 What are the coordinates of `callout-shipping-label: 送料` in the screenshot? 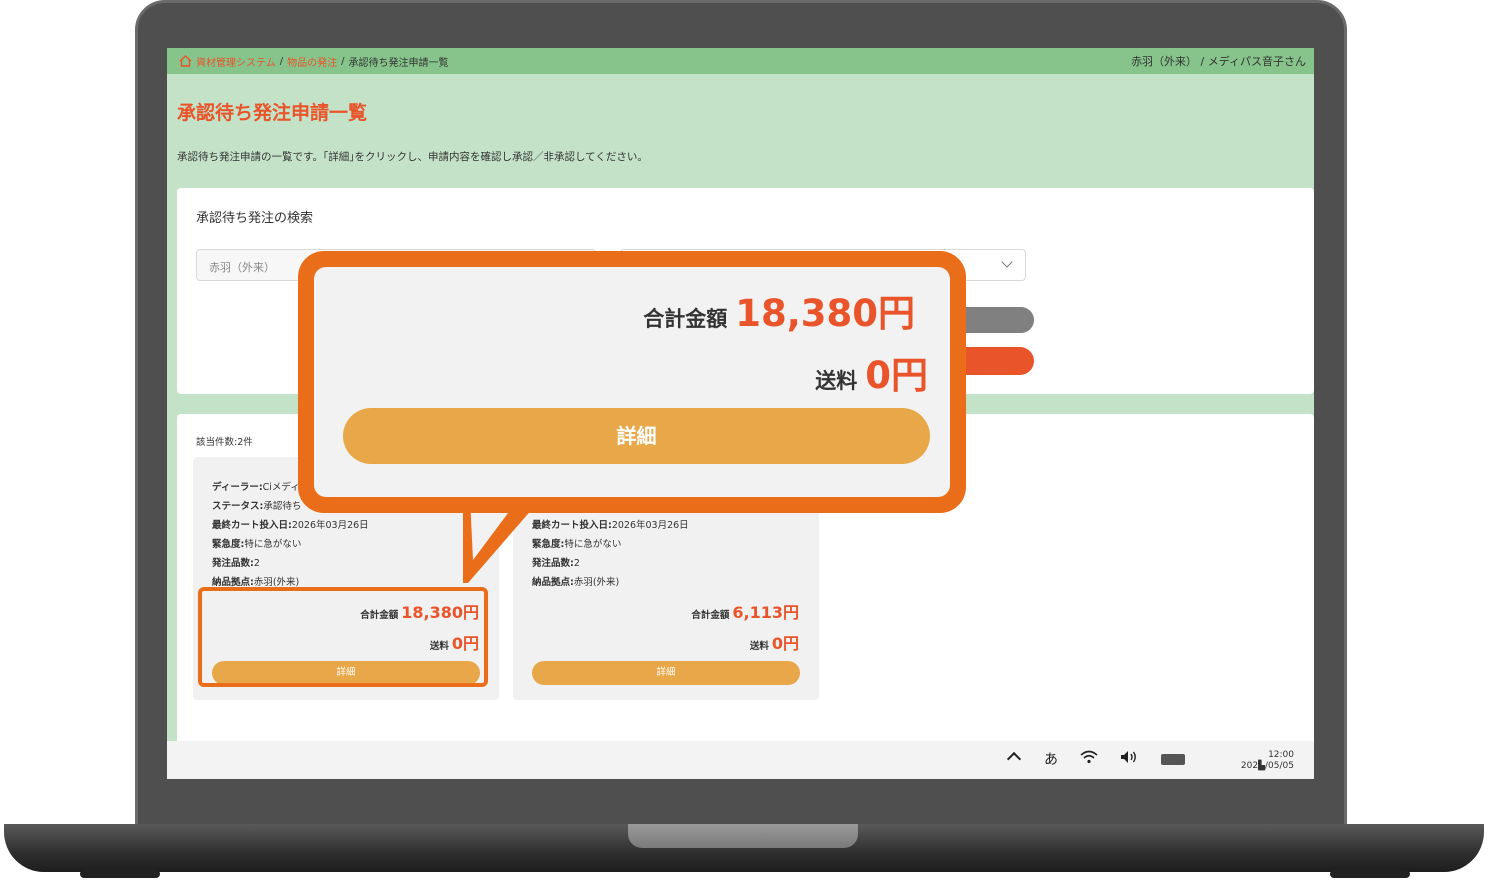 It's located at (836, 381).